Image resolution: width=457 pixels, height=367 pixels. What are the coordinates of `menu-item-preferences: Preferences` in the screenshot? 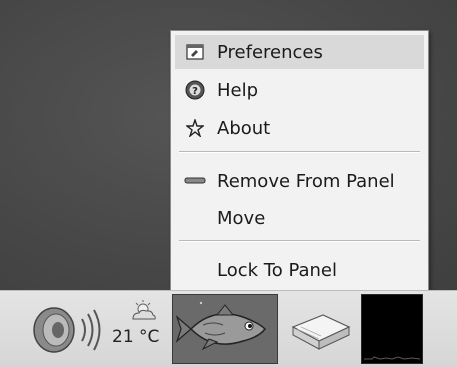 It's located at (299, 52).